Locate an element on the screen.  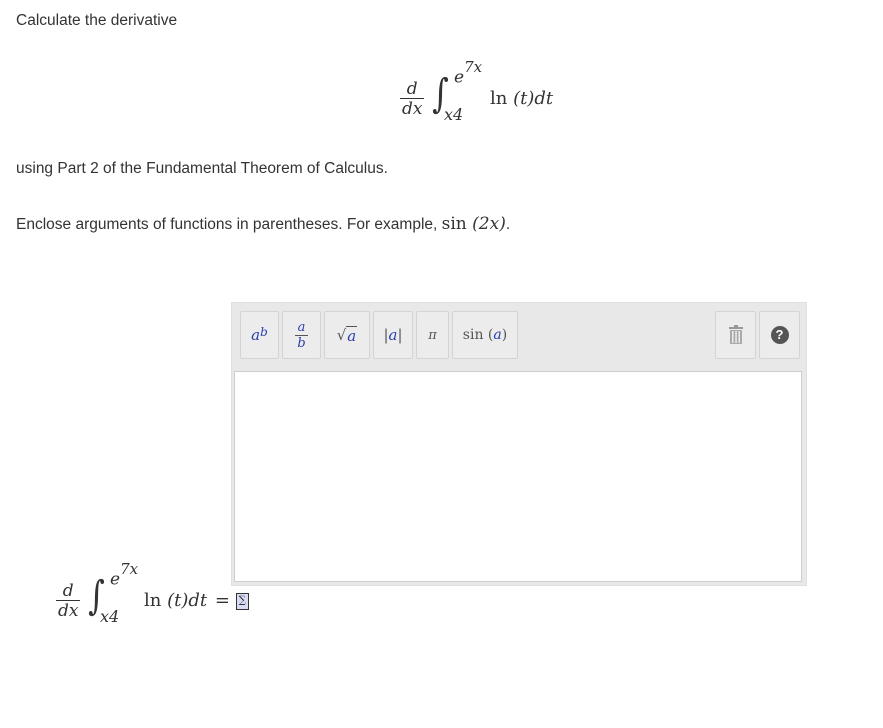
help-button: ? is located at coordinates (779, 335).